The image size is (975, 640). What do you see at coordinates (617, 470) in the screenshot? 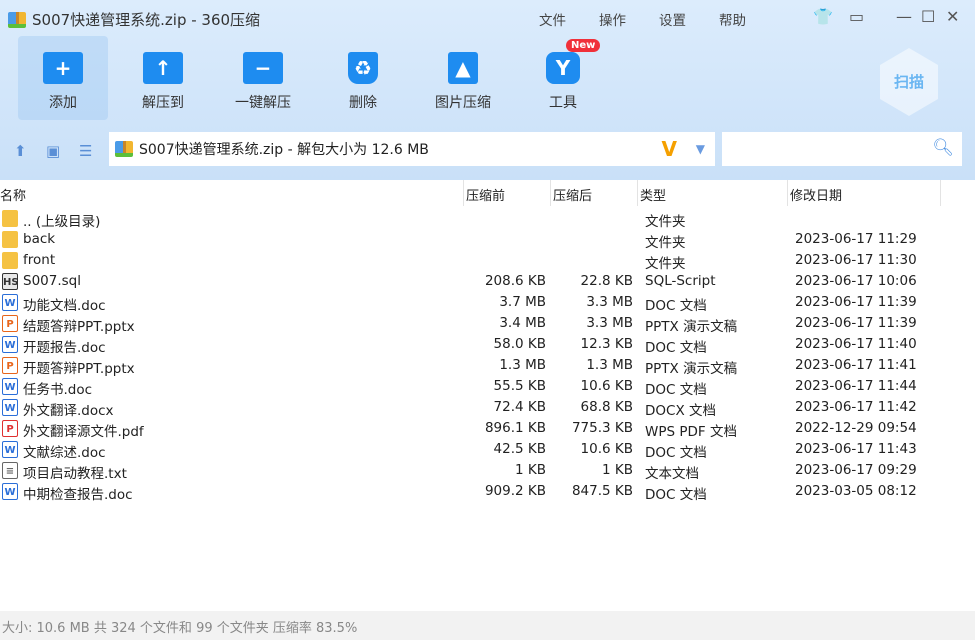
I see `file-packed-size: 1 KB` at bounding box center [617, 470].